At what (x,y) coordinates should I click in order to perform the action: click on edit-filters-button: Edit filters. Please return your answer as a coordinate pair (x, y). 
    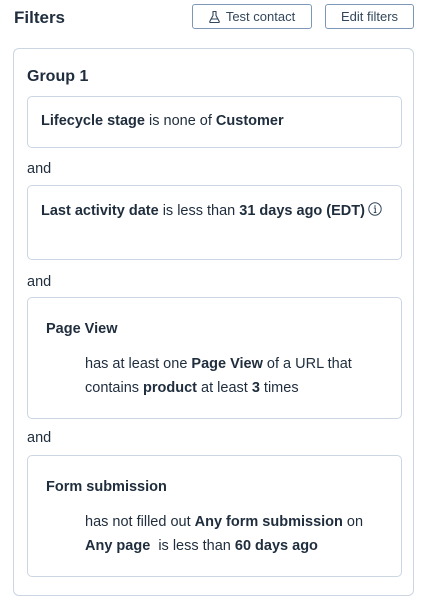
    Looking at the image, I should click on (369, 16).